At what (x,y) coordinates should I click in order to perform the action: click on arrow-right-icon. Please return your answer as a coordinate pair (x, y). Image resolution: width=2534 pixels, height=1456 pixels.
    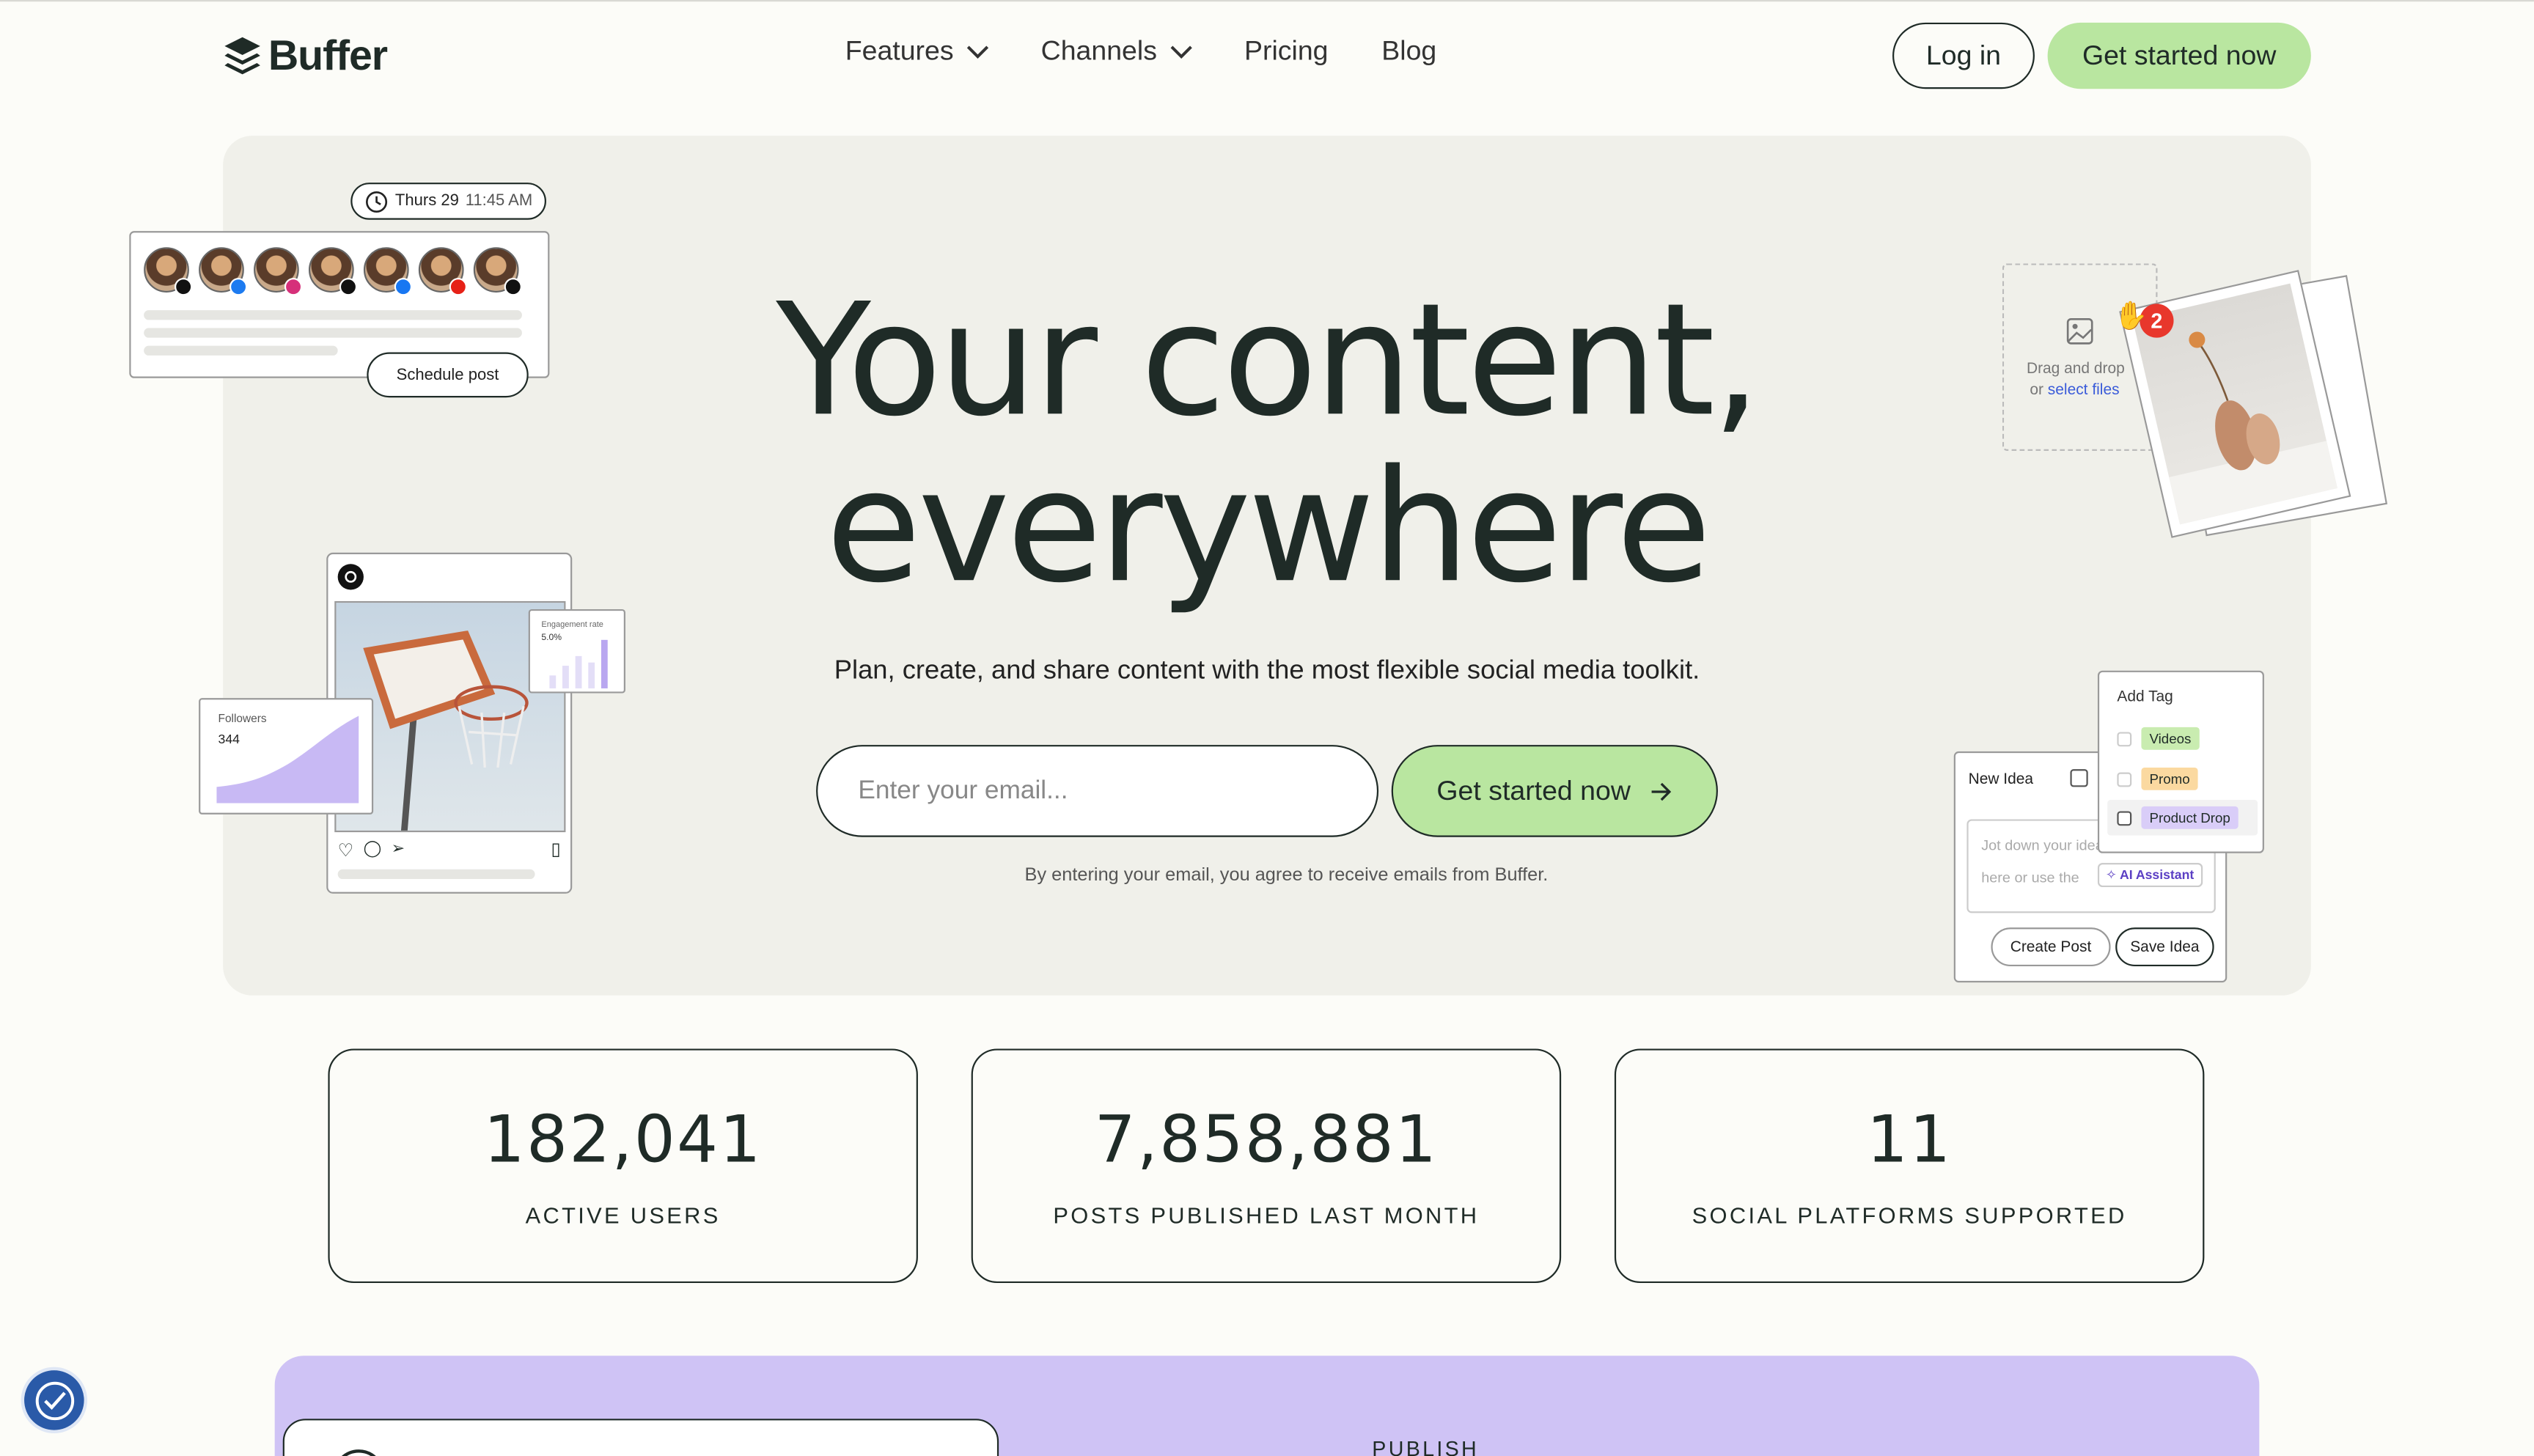
    Looking at the image, I should click on (1661, 791).